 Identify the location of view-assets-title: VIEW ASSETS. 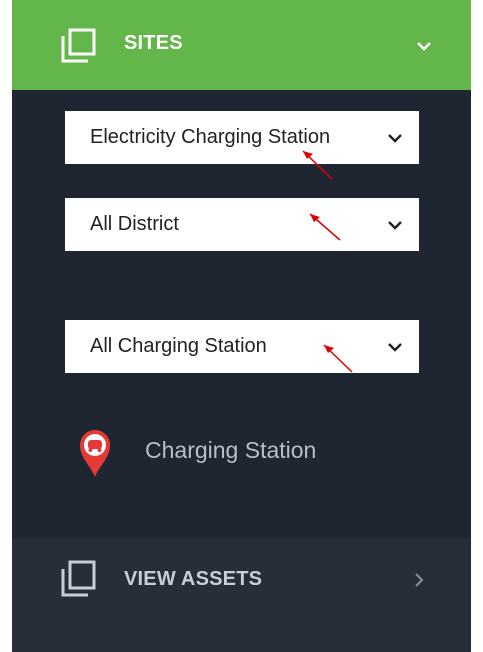
(193, 579).